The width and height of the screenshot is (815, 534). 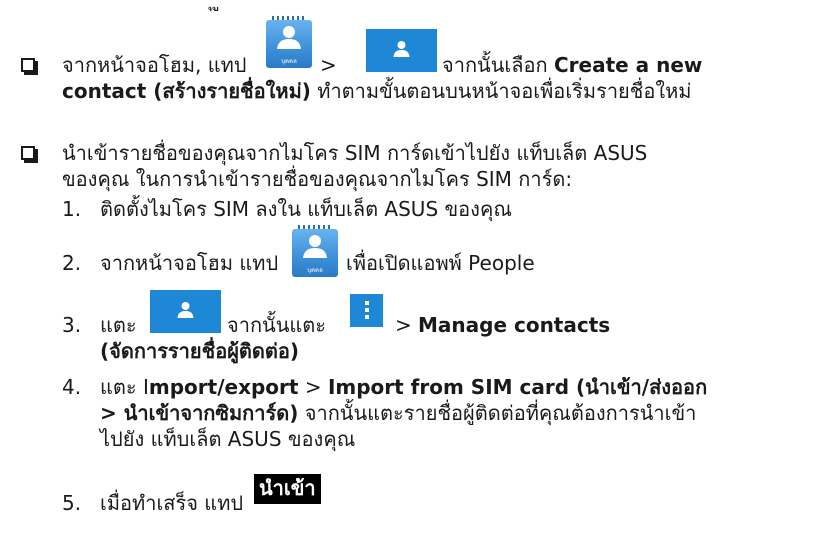 I want to click on step2-pre: จากหน้าจอโฮม แทป, so click(x=189, y=263).